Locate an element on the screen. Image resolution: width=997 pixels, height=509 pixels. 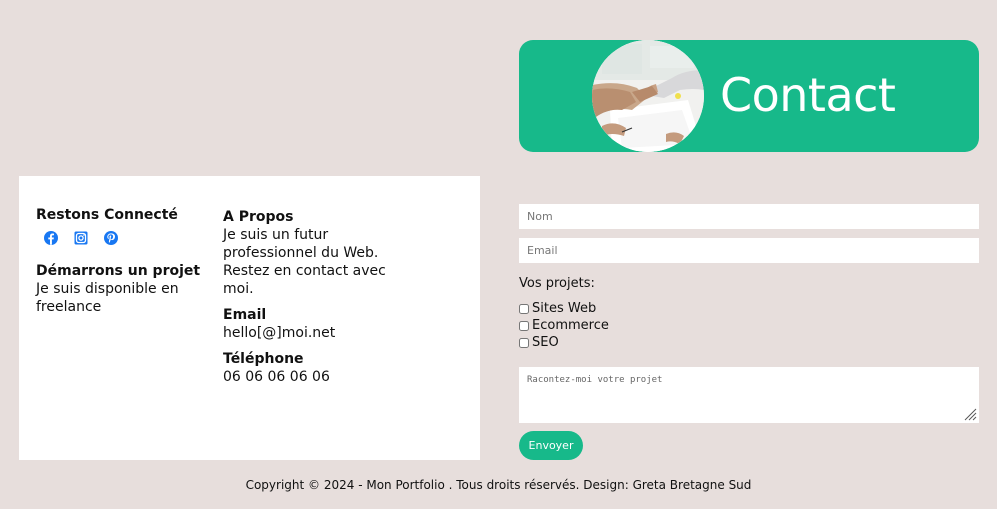
about-heading: A Propos is located at coordinates (258, 217).